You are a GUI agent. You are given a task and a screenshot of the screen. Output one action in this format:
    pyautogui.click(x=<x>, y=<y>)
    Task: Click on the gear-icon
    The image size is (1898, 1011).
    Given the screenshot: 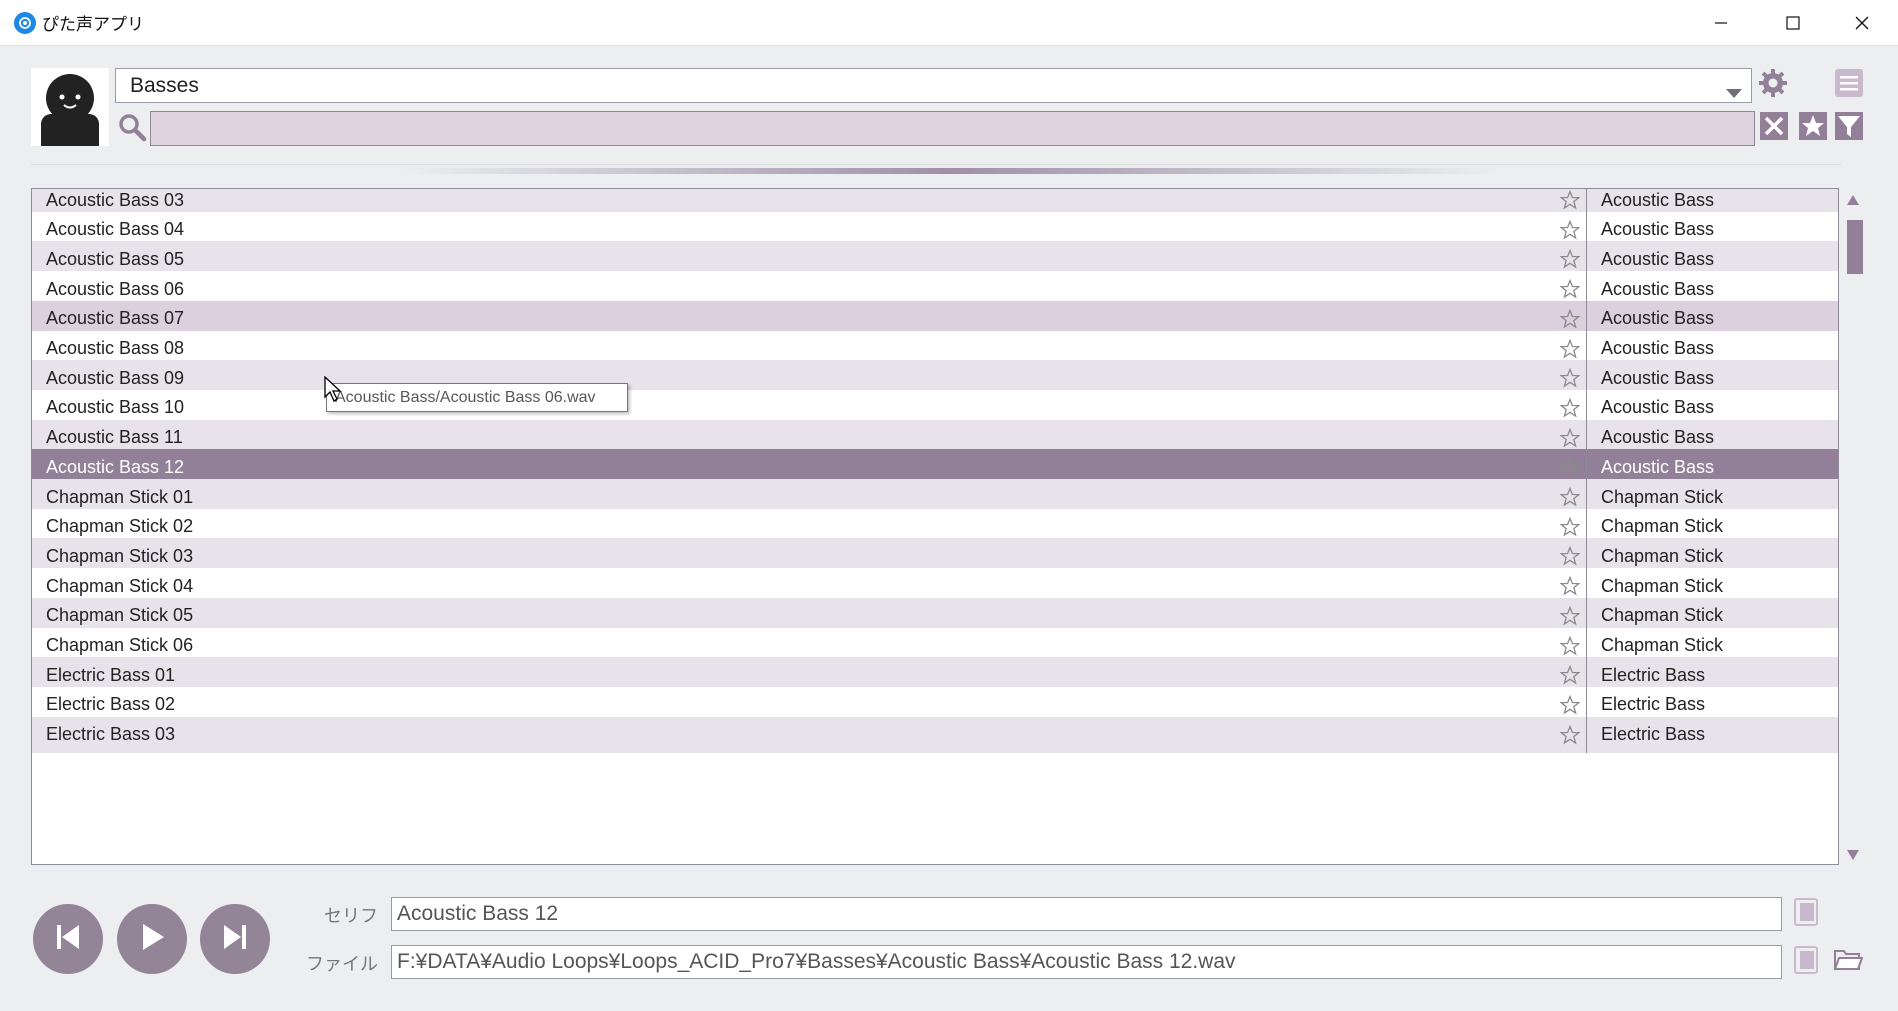 What is the action you would take?
    pyautogui.click(x=1773, y=85)
    